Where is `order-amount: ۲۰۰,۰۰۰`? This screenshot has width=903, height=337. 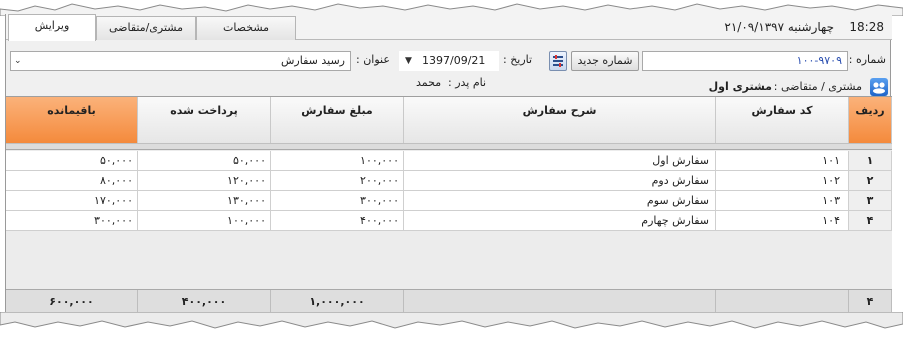
order-amount: ۲۰۰,۰۰۰ is located at coordinates (337, 181).